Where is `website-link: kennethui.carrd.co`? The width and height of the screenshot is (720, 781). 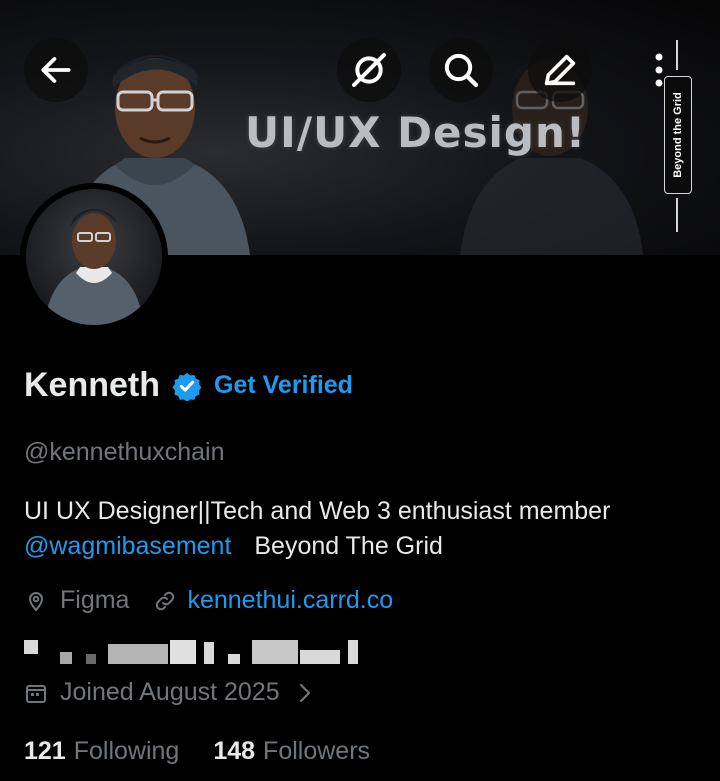
website-link: kennethui.carrd.co is located at coordinates (290, 600).